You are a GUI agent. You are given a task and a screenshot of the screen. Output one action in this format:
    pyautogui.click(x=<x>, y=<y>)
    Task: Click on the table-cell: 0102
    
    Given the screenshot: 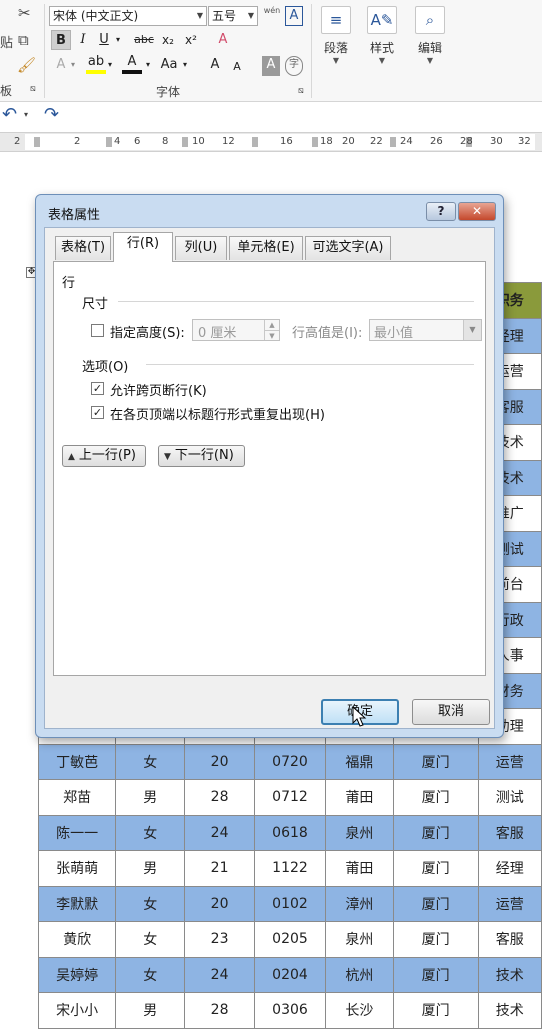 What is the action you would take?
    pyautogui.click(x=290, y=903)
    